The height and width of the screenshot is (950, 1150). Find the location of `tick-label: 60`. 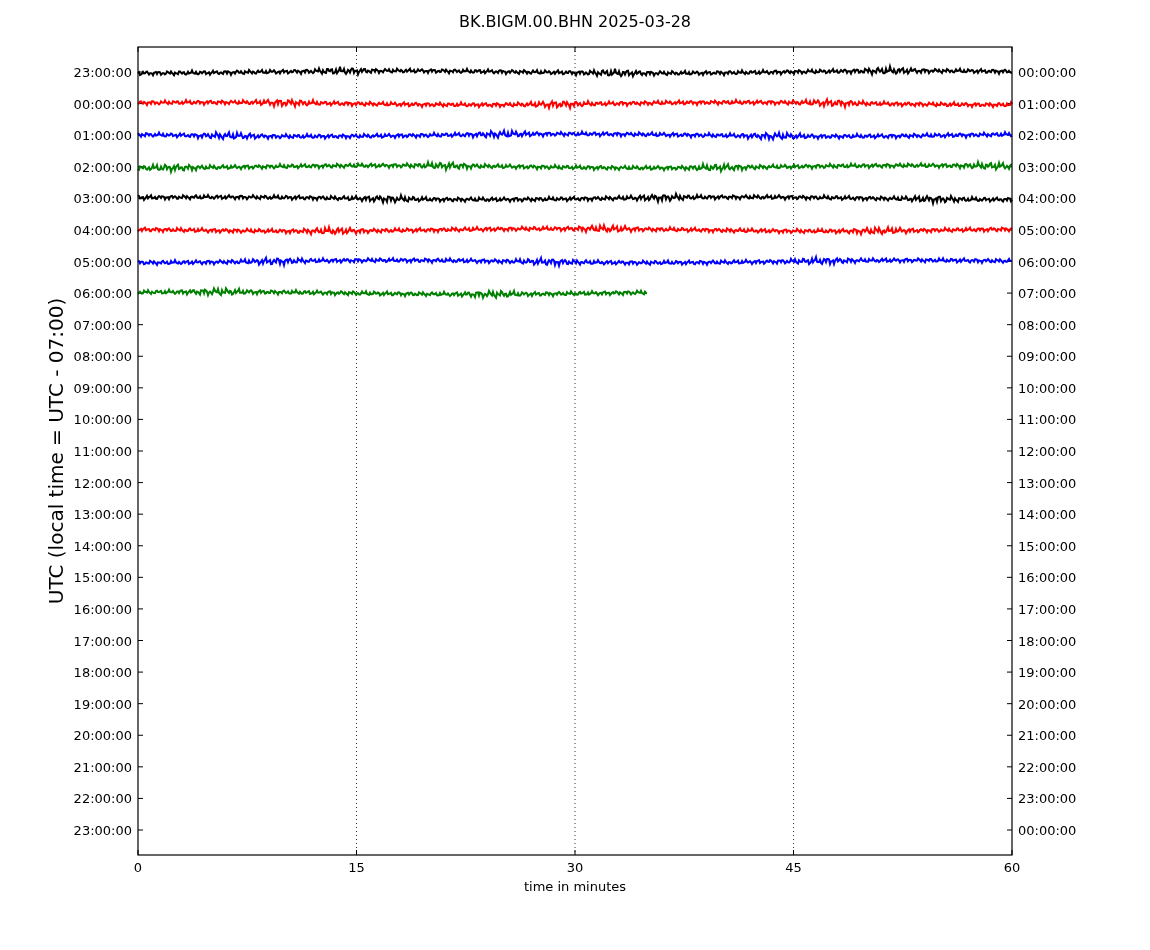

tick-label: 60 is located at coordinates (1012, 867).